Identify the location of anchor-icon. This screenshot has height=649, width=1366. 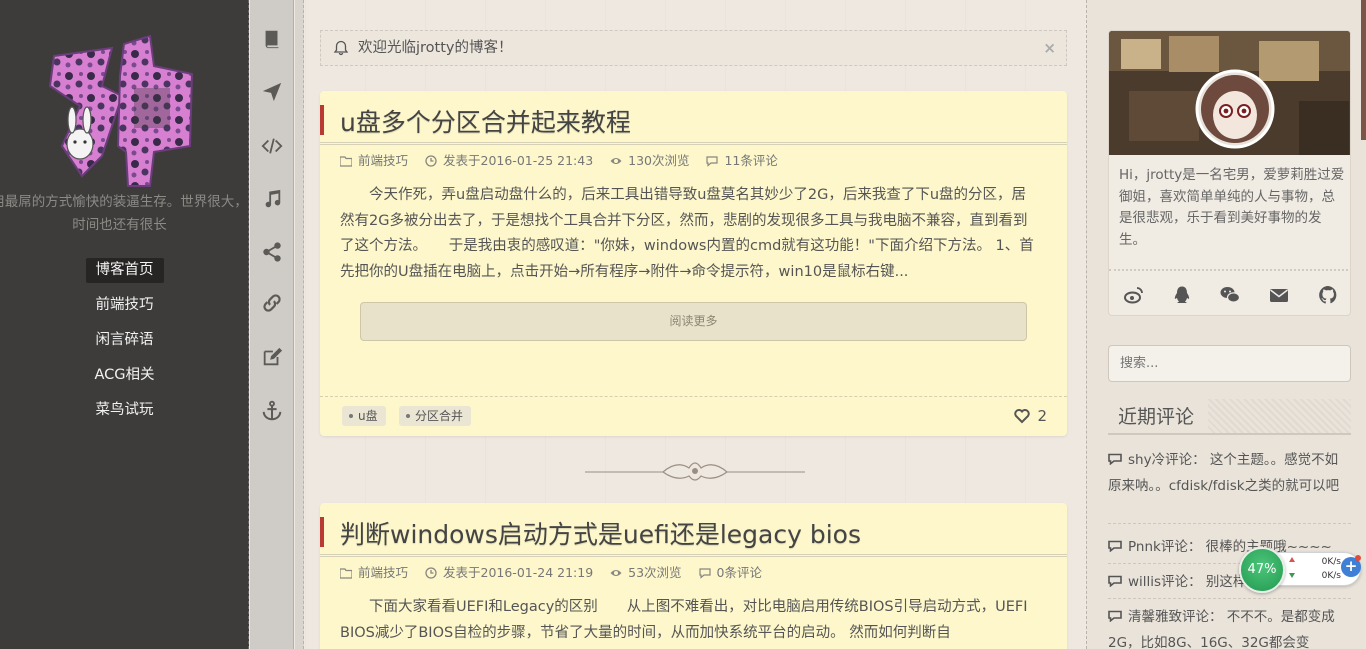
(272, 411).